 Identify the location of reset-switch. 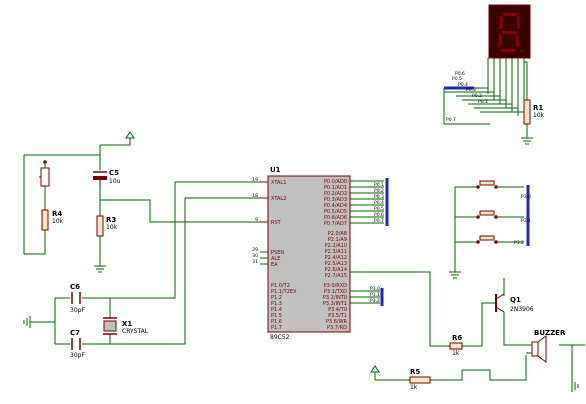
(44, 173).